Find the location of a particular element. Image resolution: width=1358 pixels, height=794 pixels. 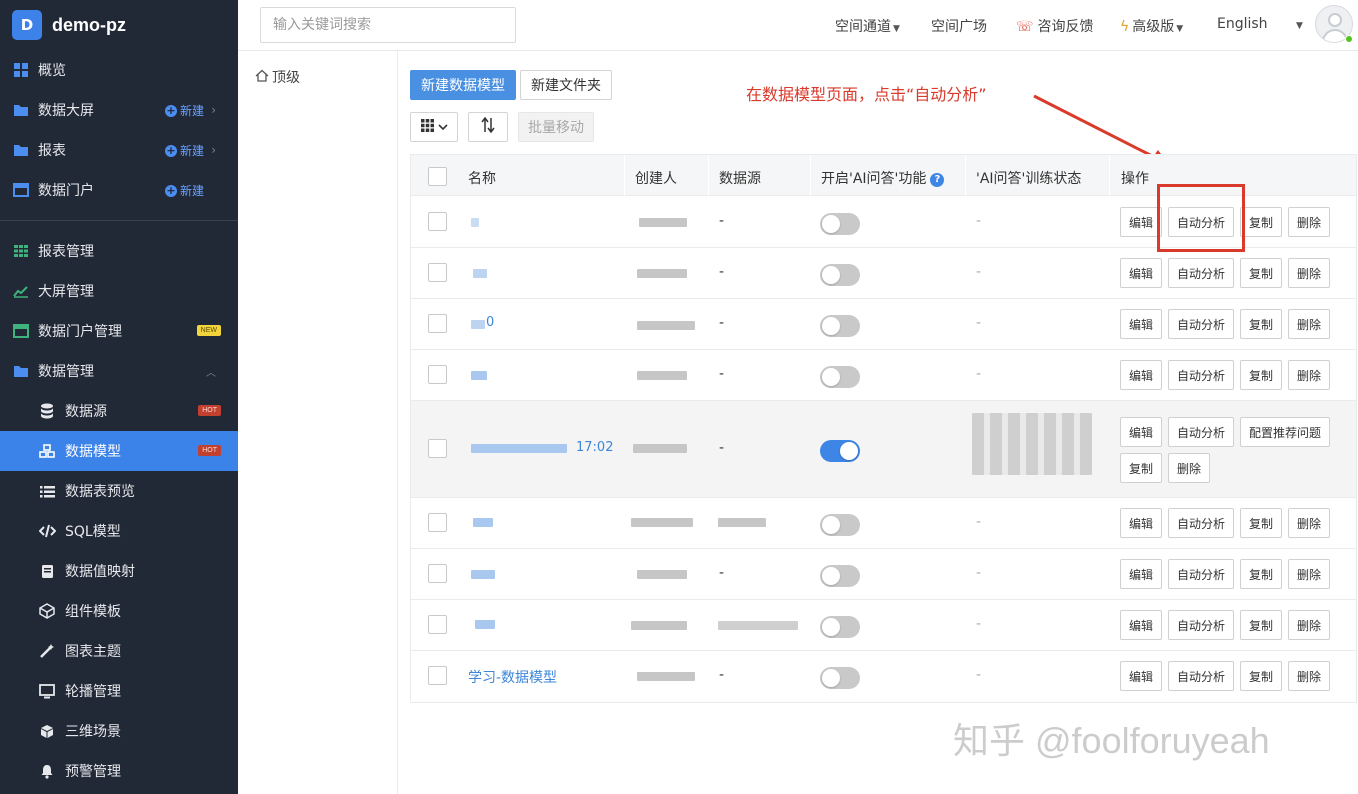

nav-space-plaza: 空间广场 is located at coordinates (959, 26).